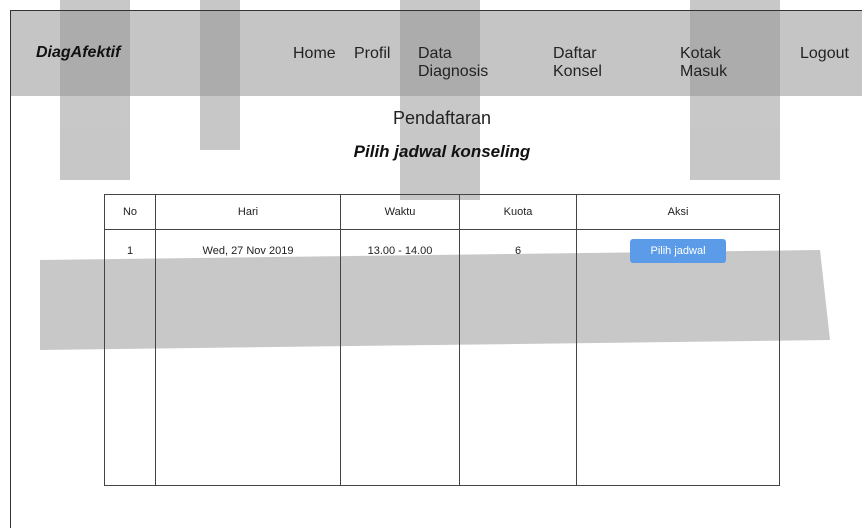 The image size is (862, 528). What do you see at coordinates (248, 250) in the screenshot?
I see `cell-hari: Wed, 27 Nov 2019` at bounding box center [248, 250].